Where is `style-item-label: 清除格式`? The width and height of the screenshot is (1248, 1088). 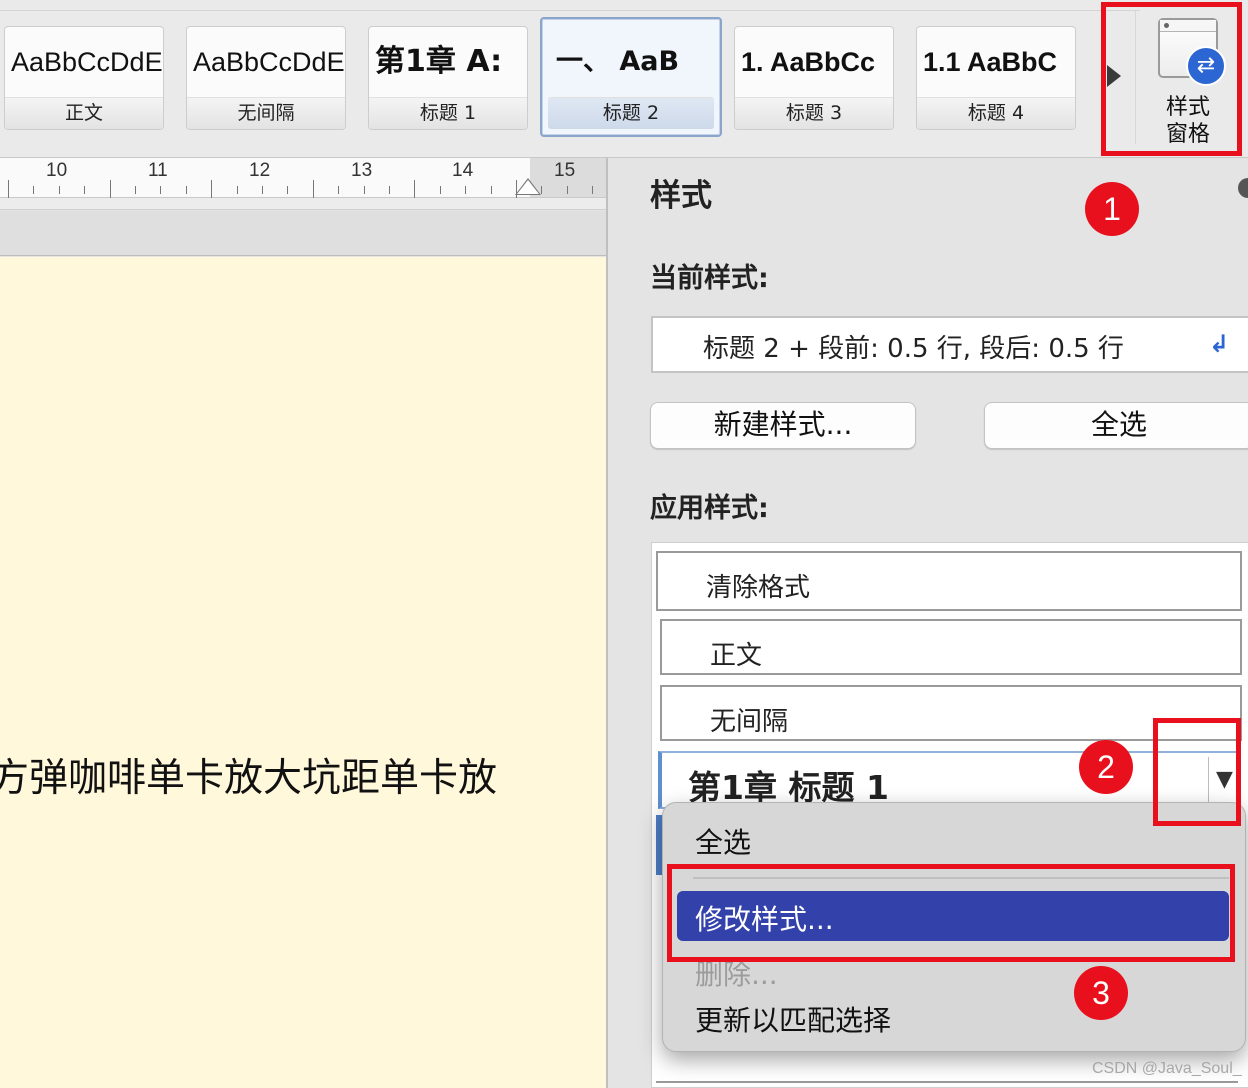
style-item-label: 清除格式 is located at coordinates (758, 588).